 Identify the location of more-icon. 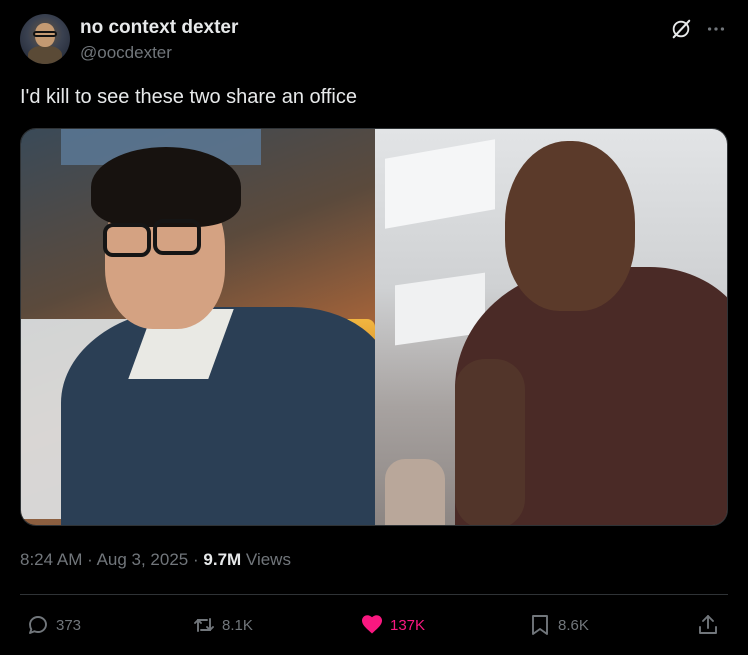
(716, 29).